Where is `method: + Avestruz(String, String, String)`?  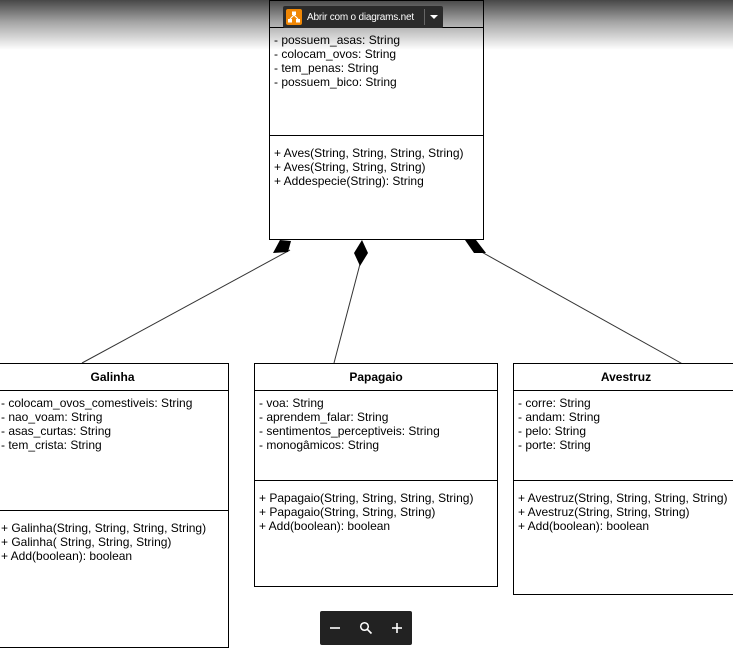 method: + Avestruz(String, String, String) is located at coordinates (604, 512).